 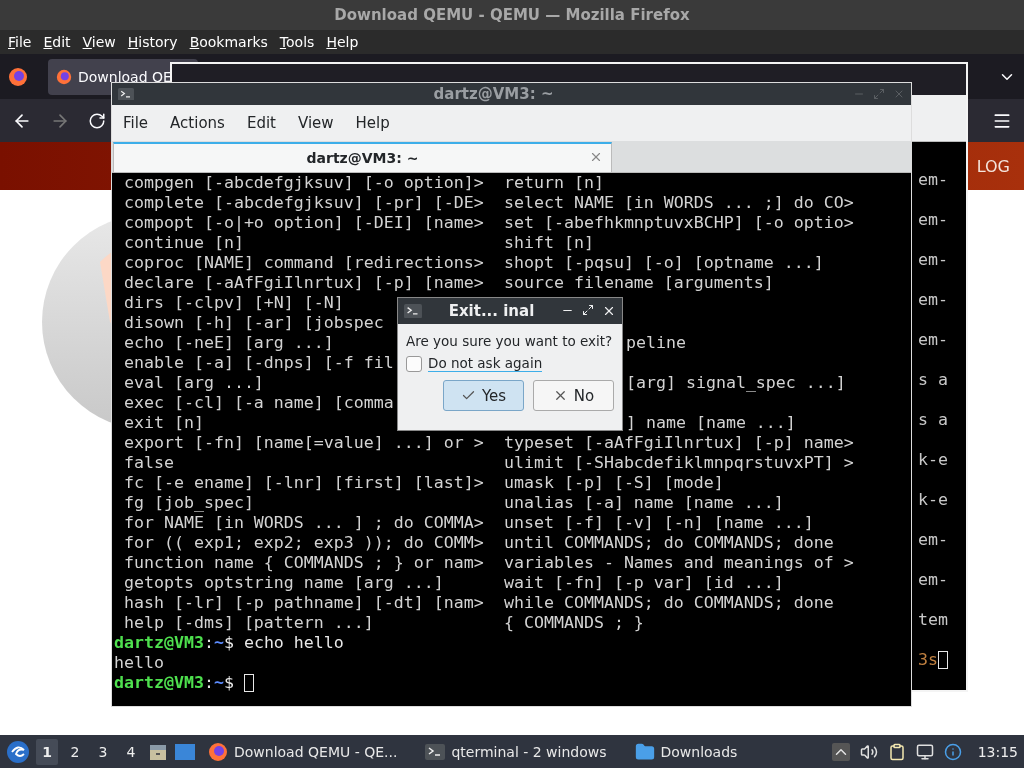 I want to click on terminal-text: select NAME [in WORDS ... ;] do CO>, so click(x=679, y=203).